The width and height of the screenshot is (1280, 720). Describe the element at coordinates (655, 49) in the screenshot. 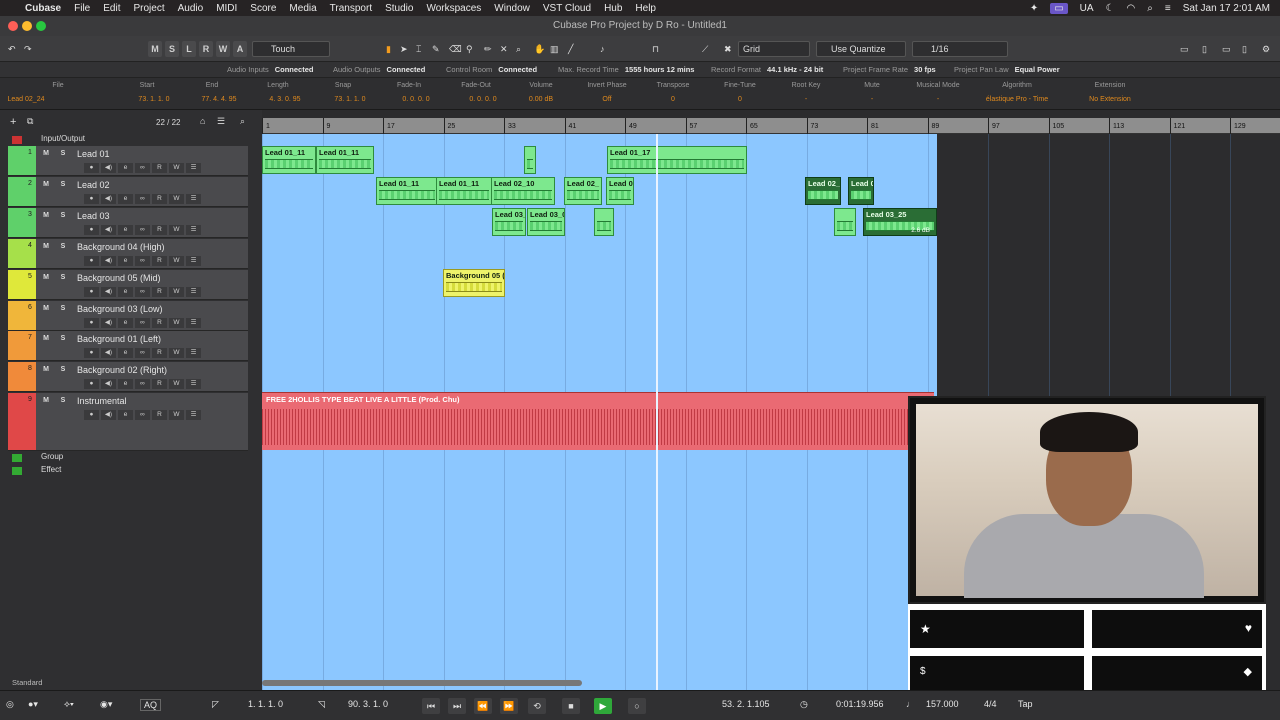

I see `nudge-icon: ⊓` at that location.